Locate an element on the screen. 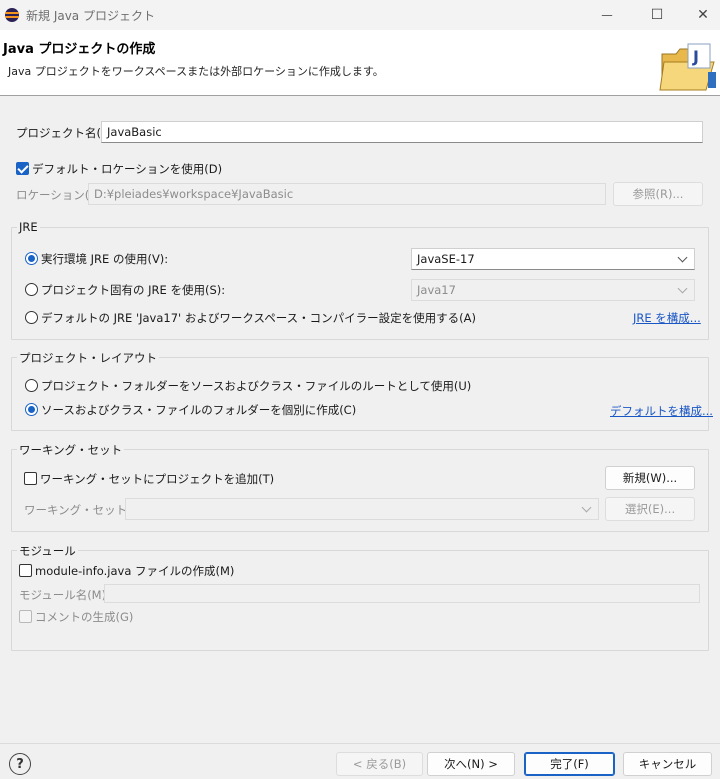  window-title: 新規 Java プロジェクト is located at coordinates (90, 16).